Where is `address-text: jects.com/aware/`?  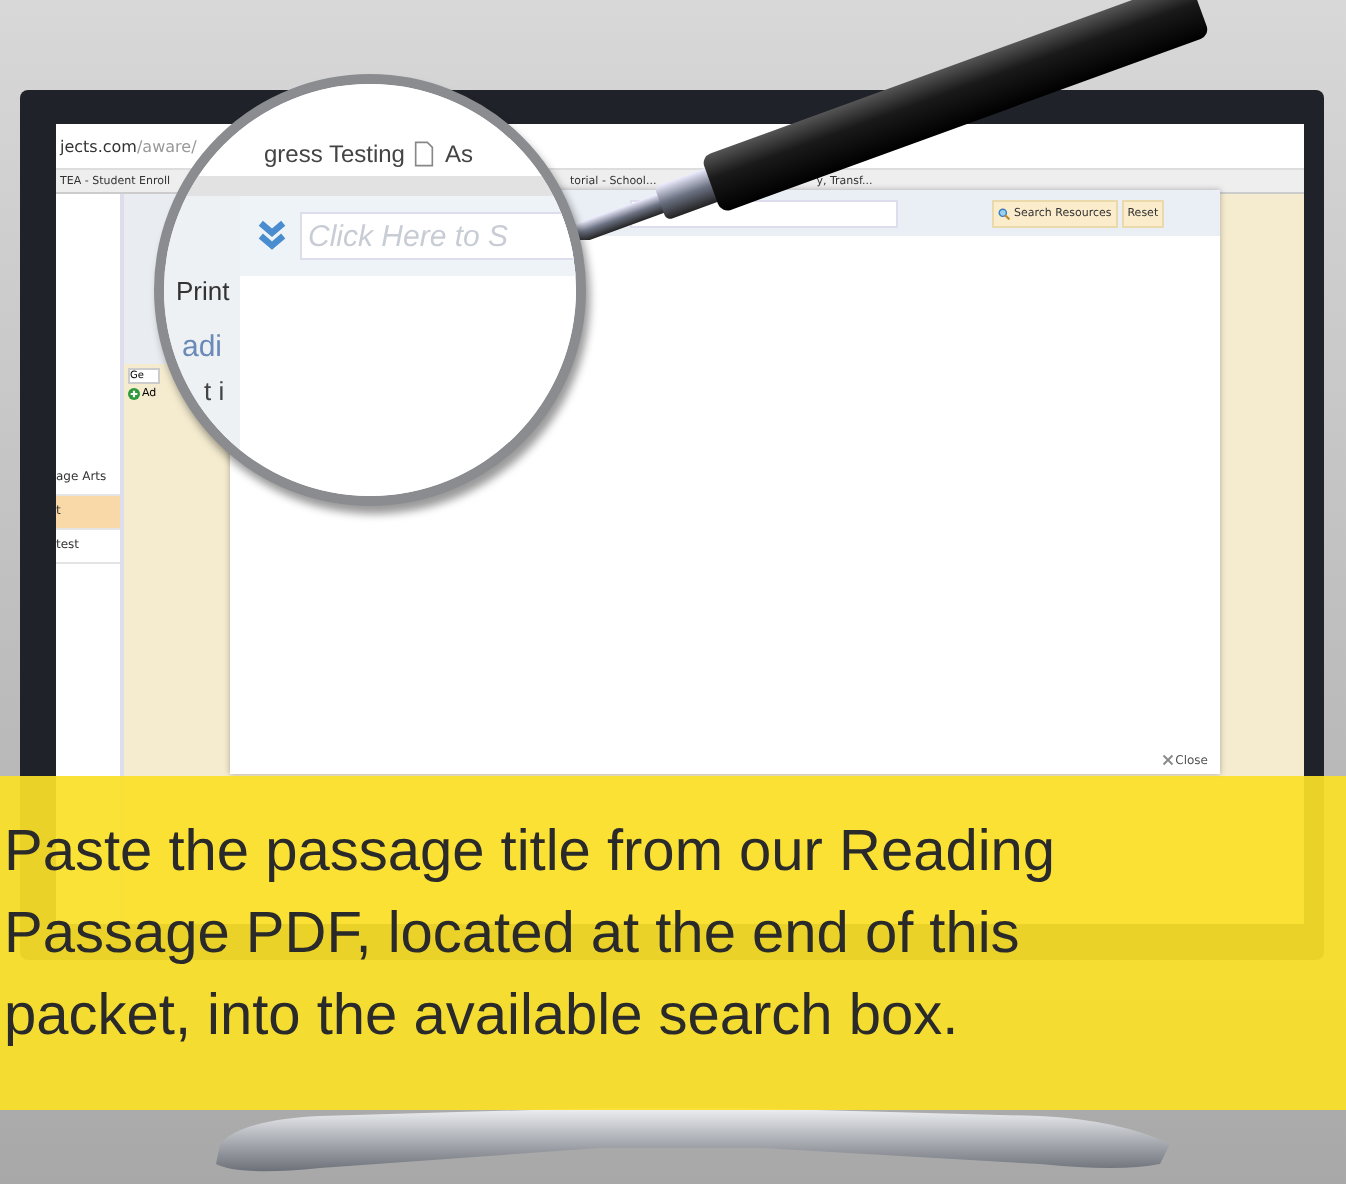 address-text: jects.com/aware/ is located at coordinates (128, 146).